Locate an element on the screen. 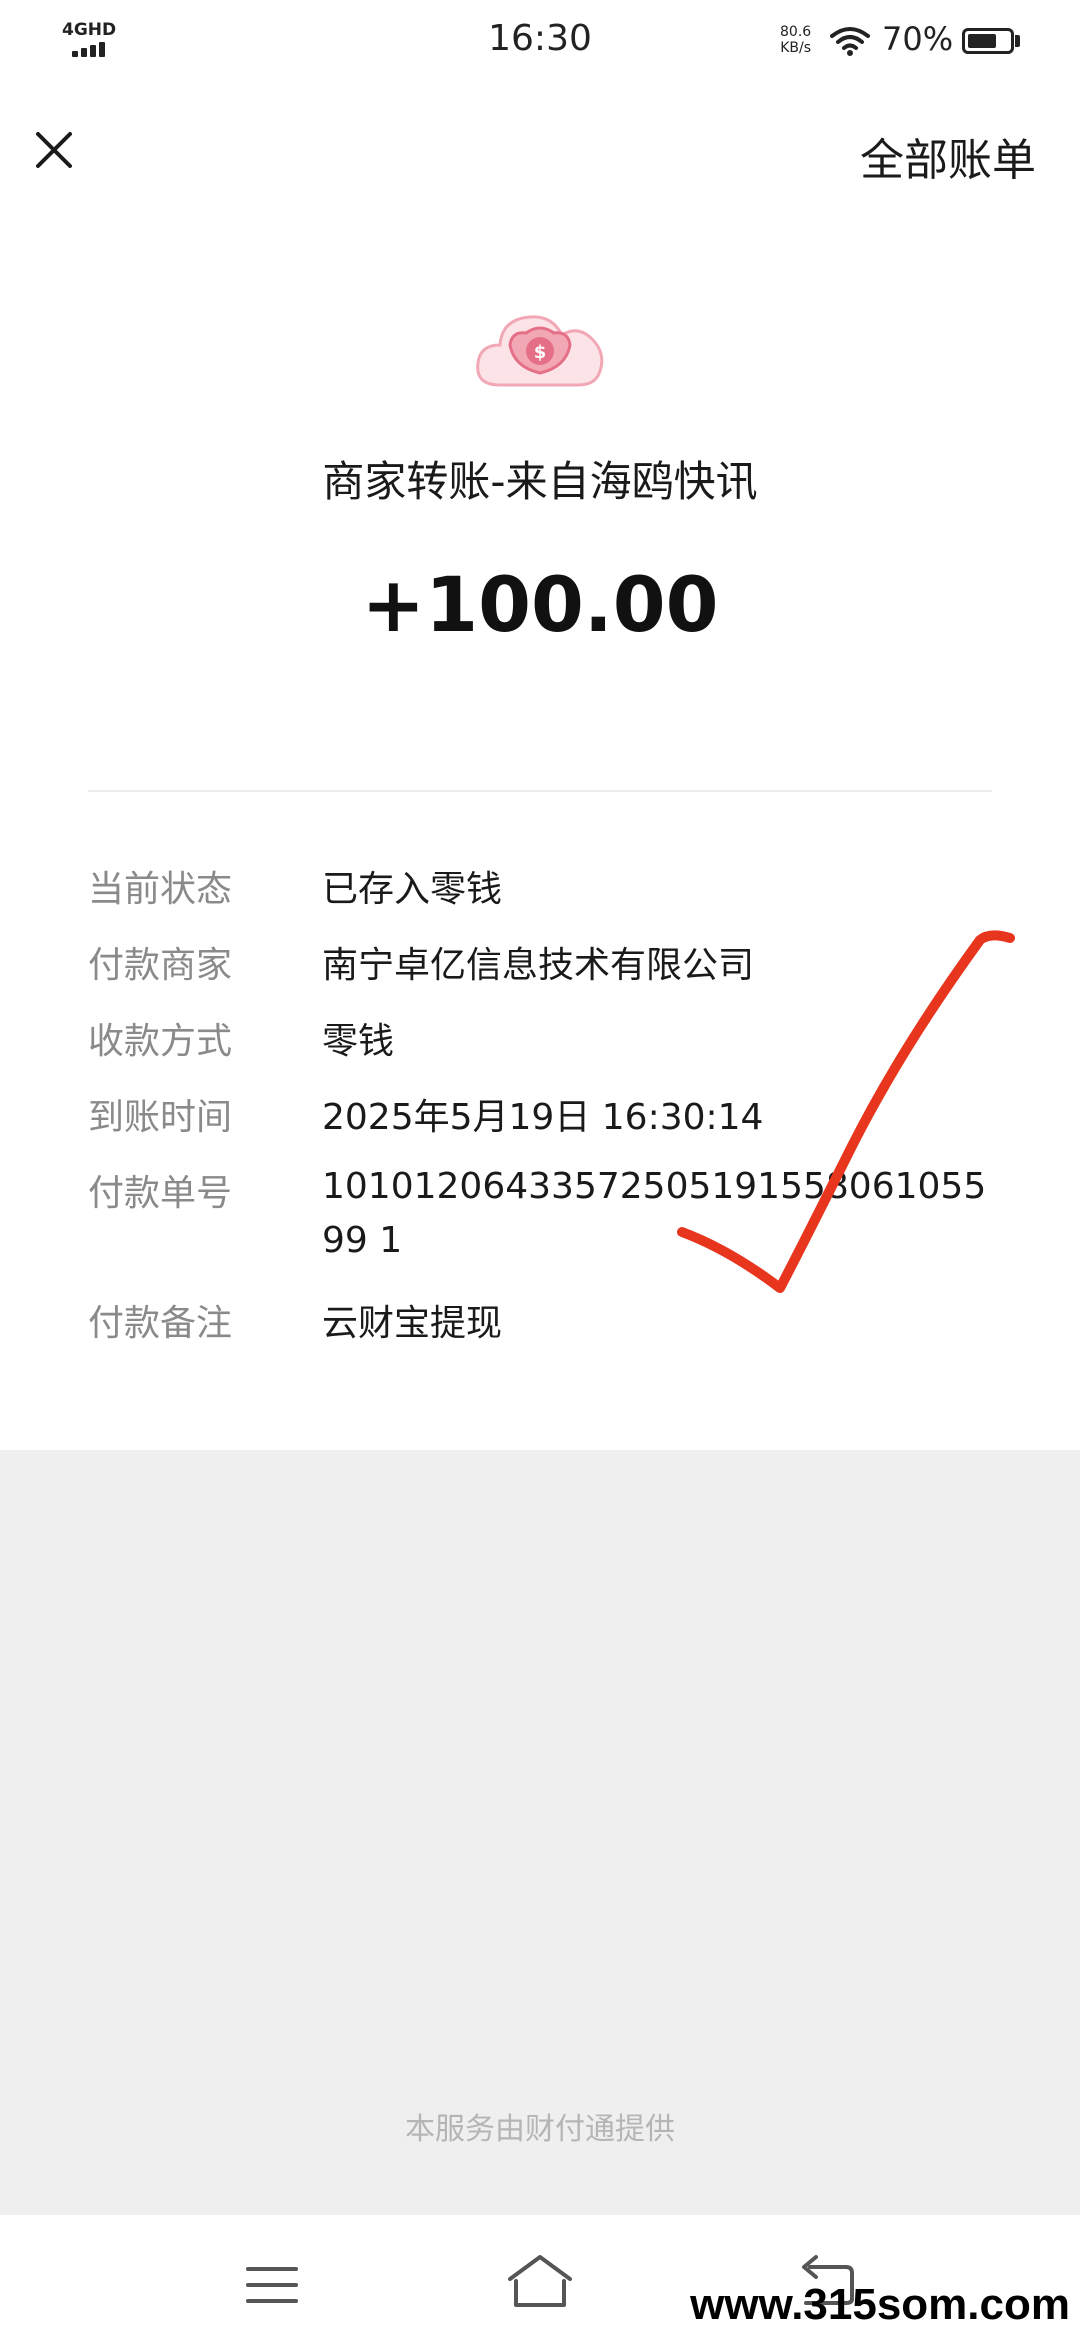  battery-tip is located at coordinates (1017, 41).